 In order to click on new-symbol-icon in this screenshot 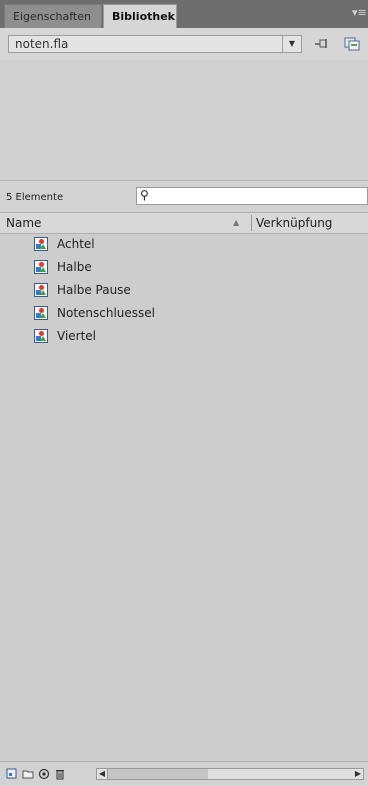, I will do `click(12, 774)`.